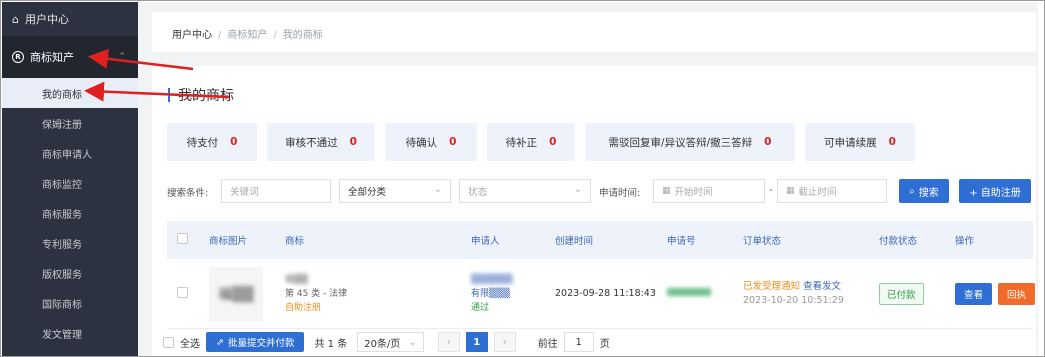 The height and width of the screenshot is (357, 1045). I want to click on next-page-button: ›, so click(504, 342).